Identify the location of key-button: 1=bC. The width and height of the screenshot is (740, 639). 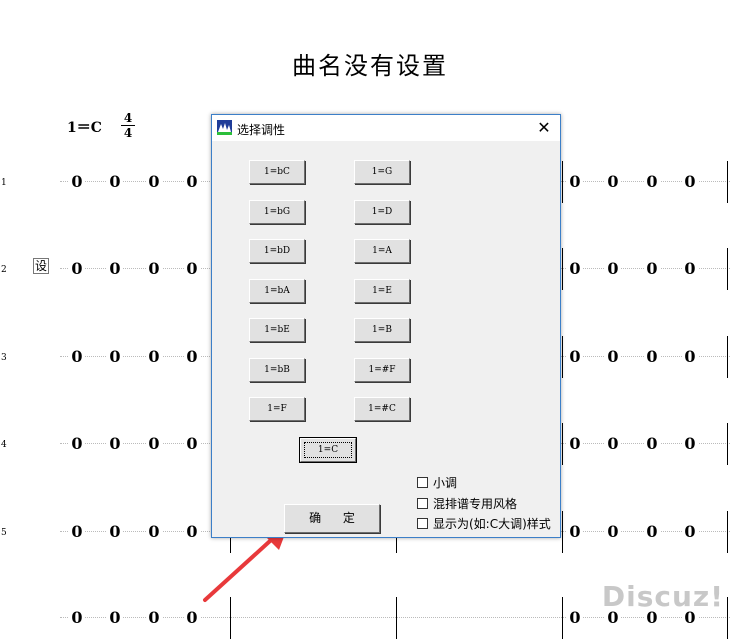
(277, 172).